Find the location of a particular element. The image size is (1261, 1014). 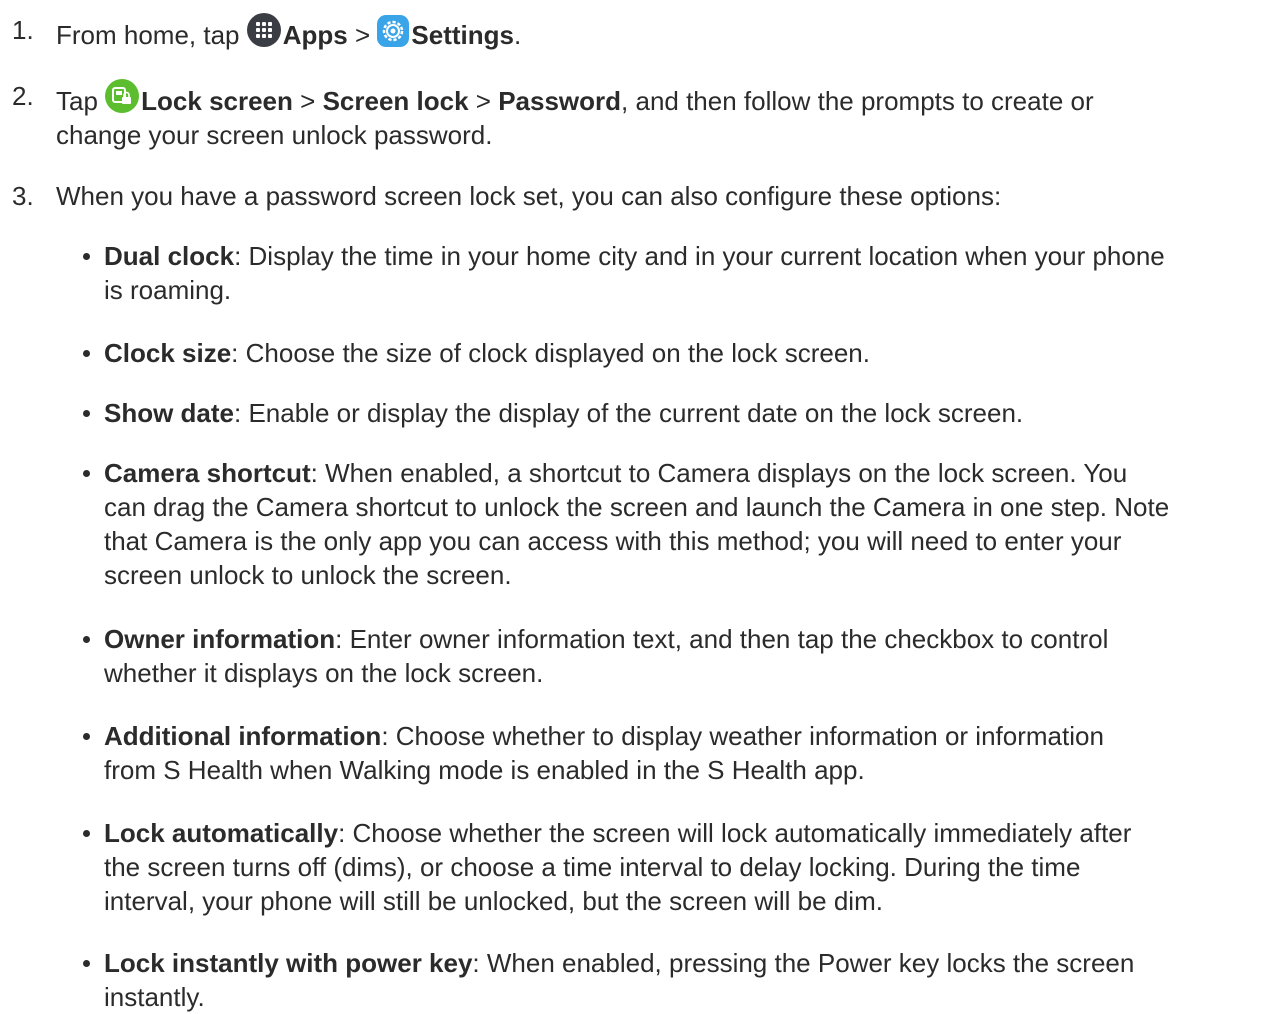

option-term: Additional information is located at coordinates (243, 736).